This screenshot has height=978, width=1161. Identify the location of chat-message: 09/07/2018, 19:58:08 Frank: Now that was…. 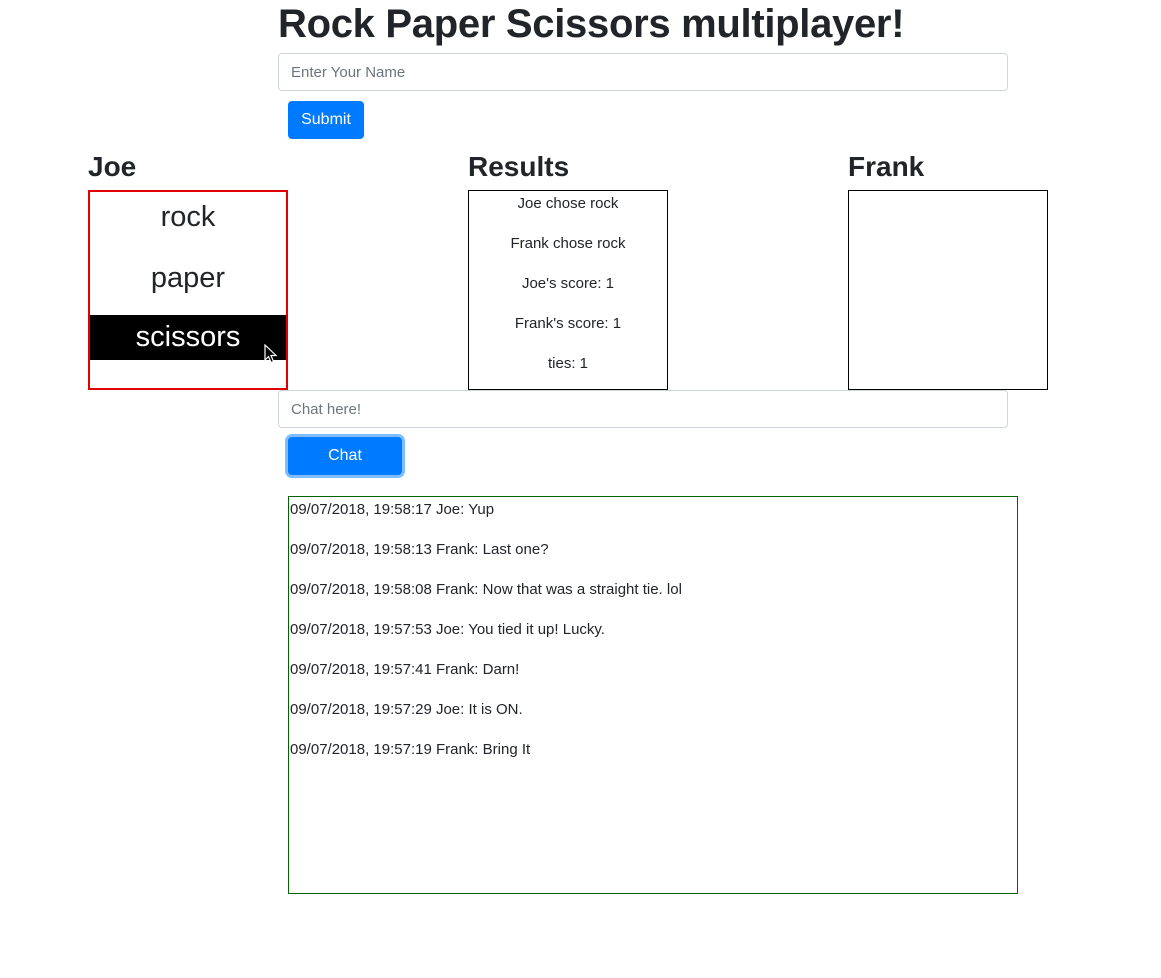
(486, 589).